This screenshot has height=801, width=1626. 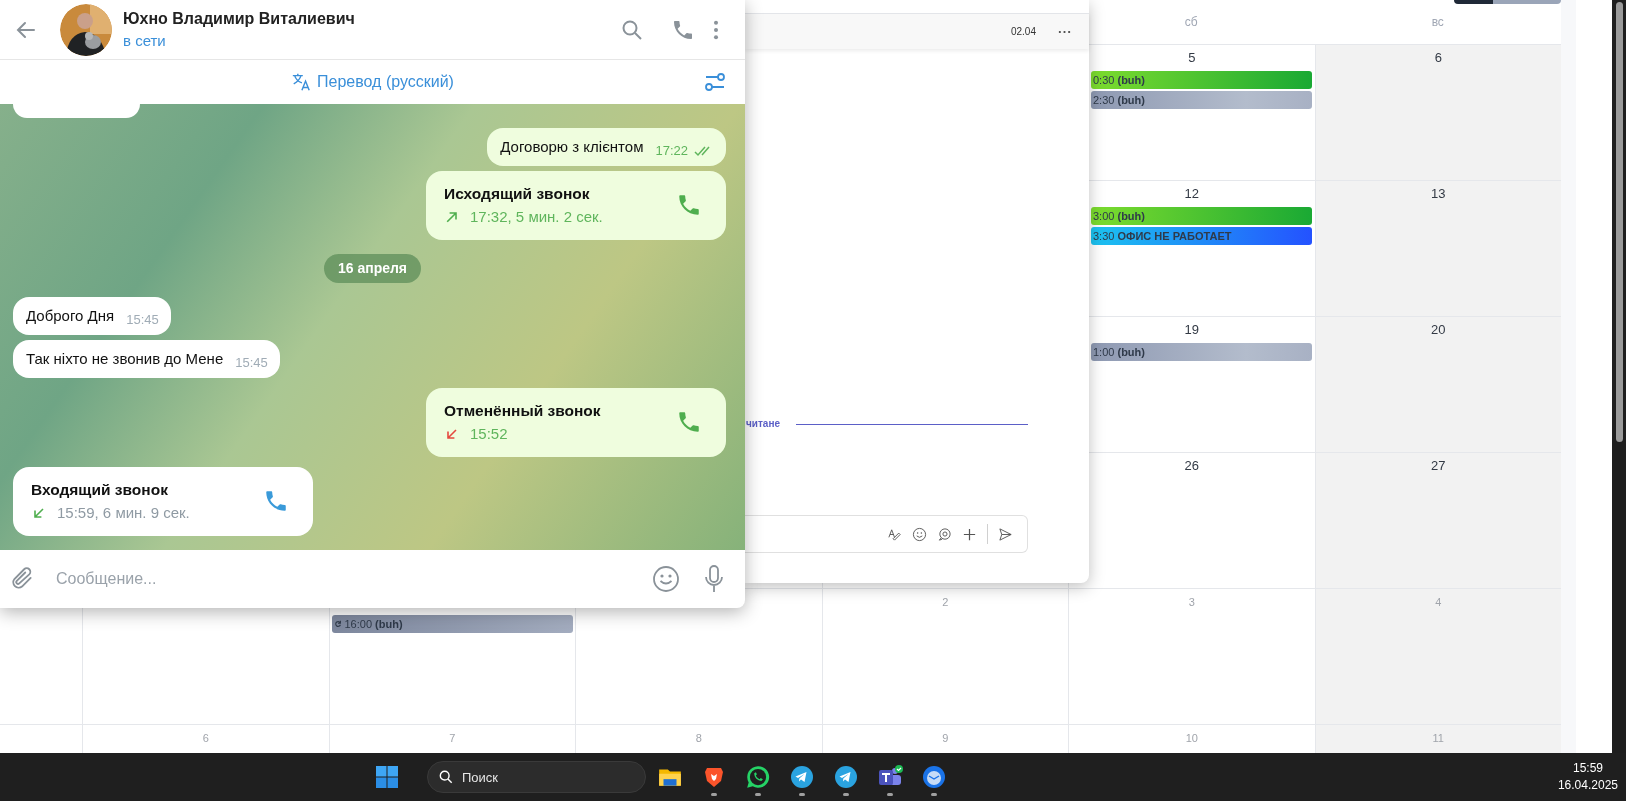 I want to click on day-number: 7, so click(x=452, y=738).